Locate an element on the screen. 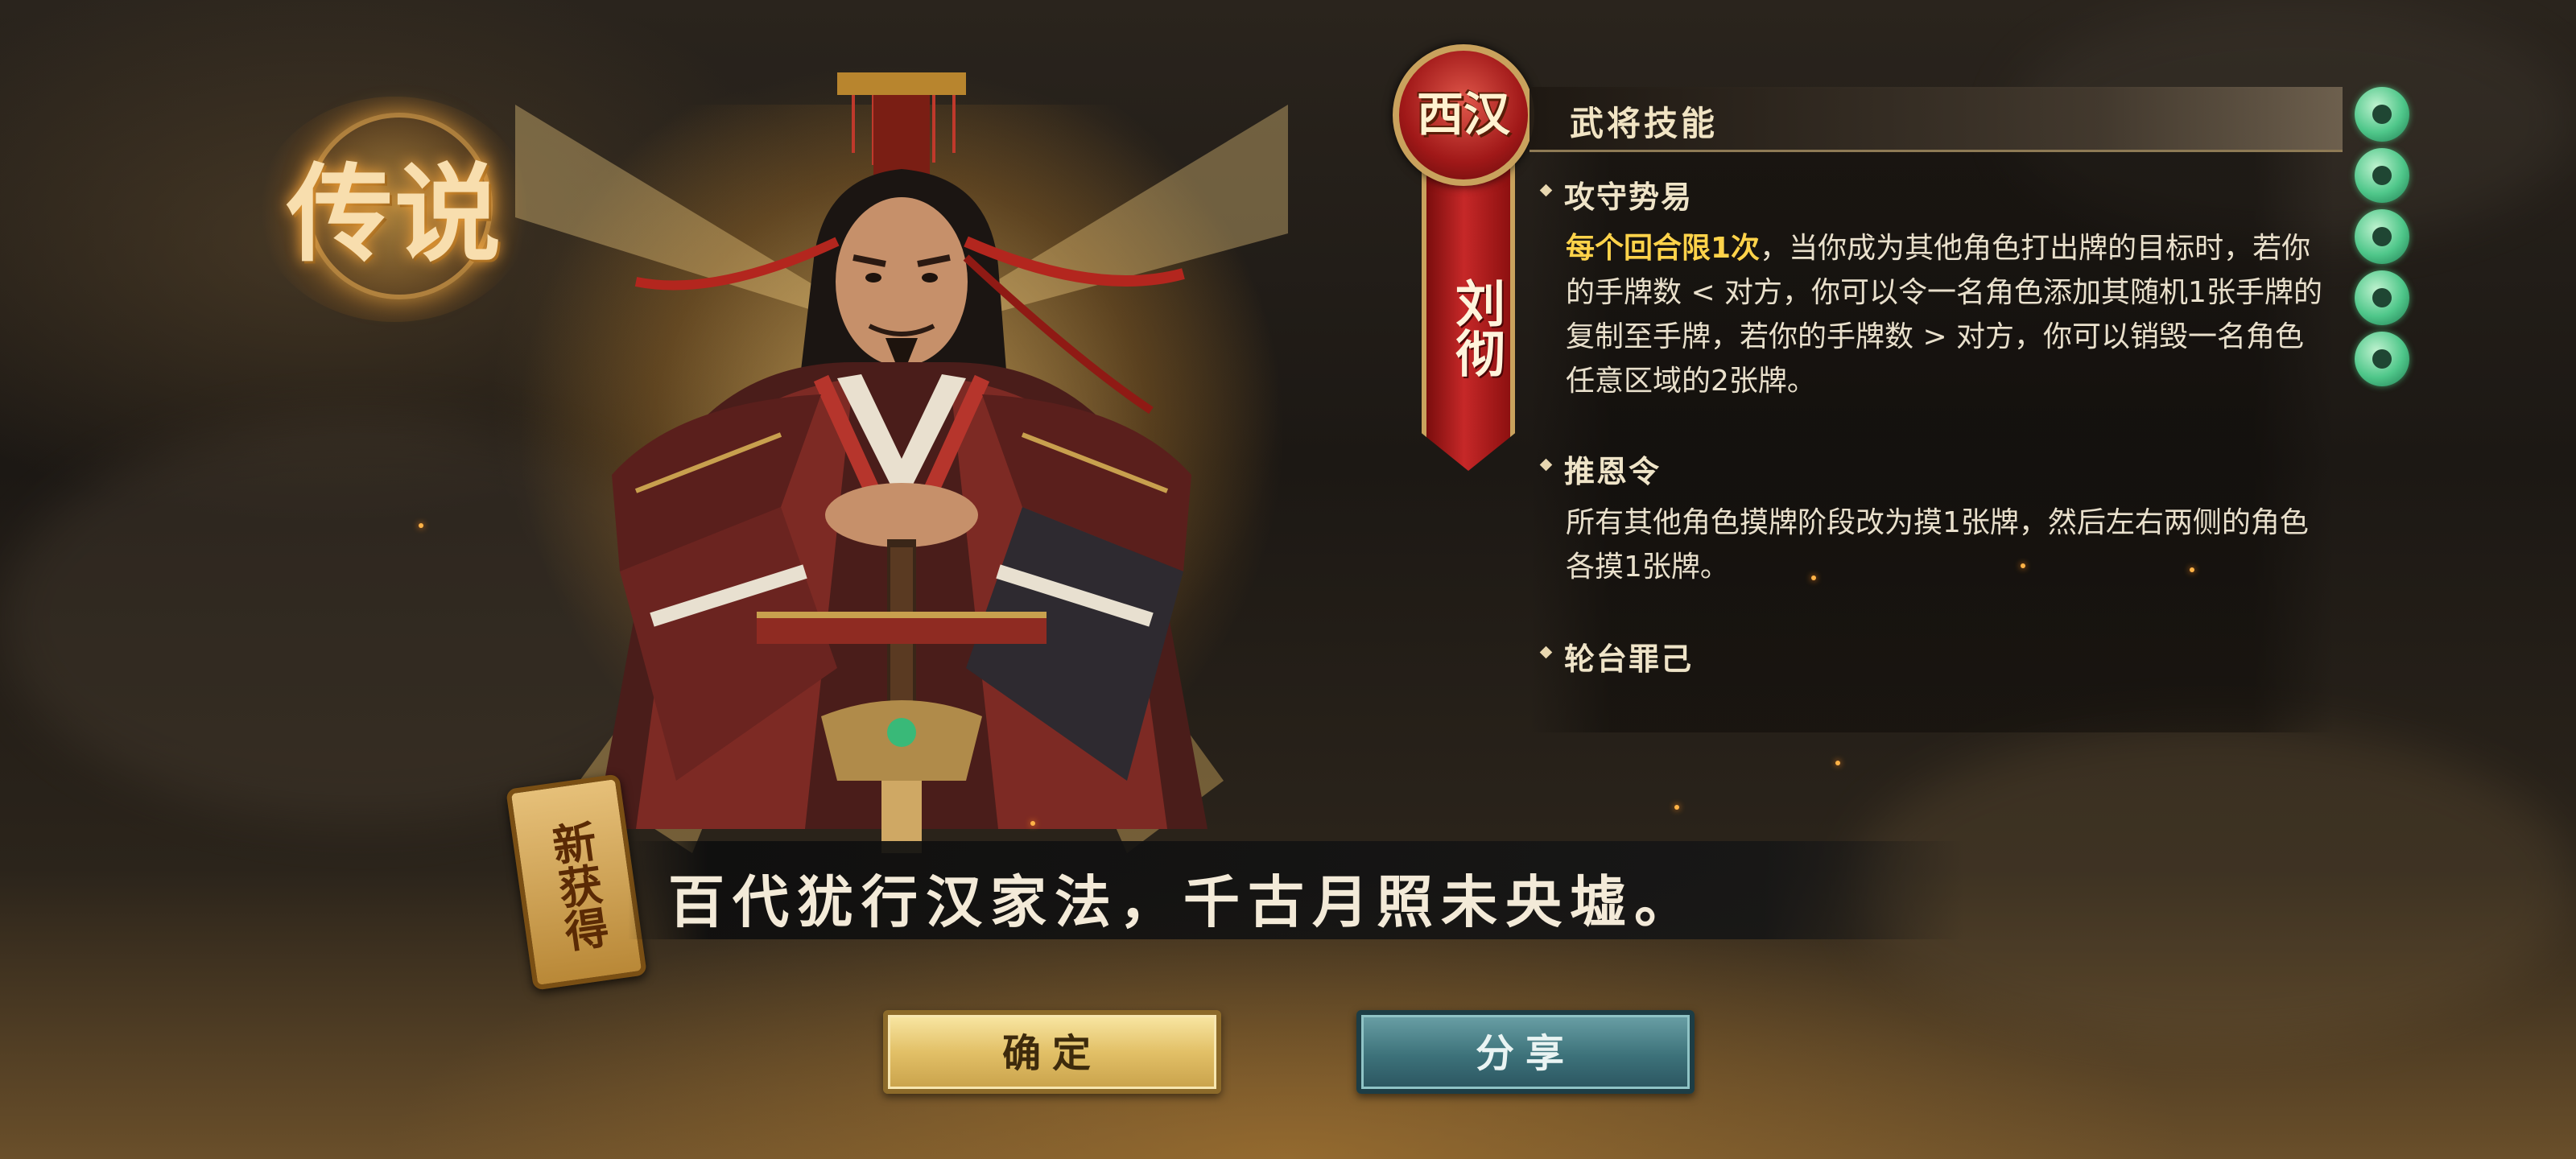  rarity-label: 传说 is located at coordinates (394, 214).